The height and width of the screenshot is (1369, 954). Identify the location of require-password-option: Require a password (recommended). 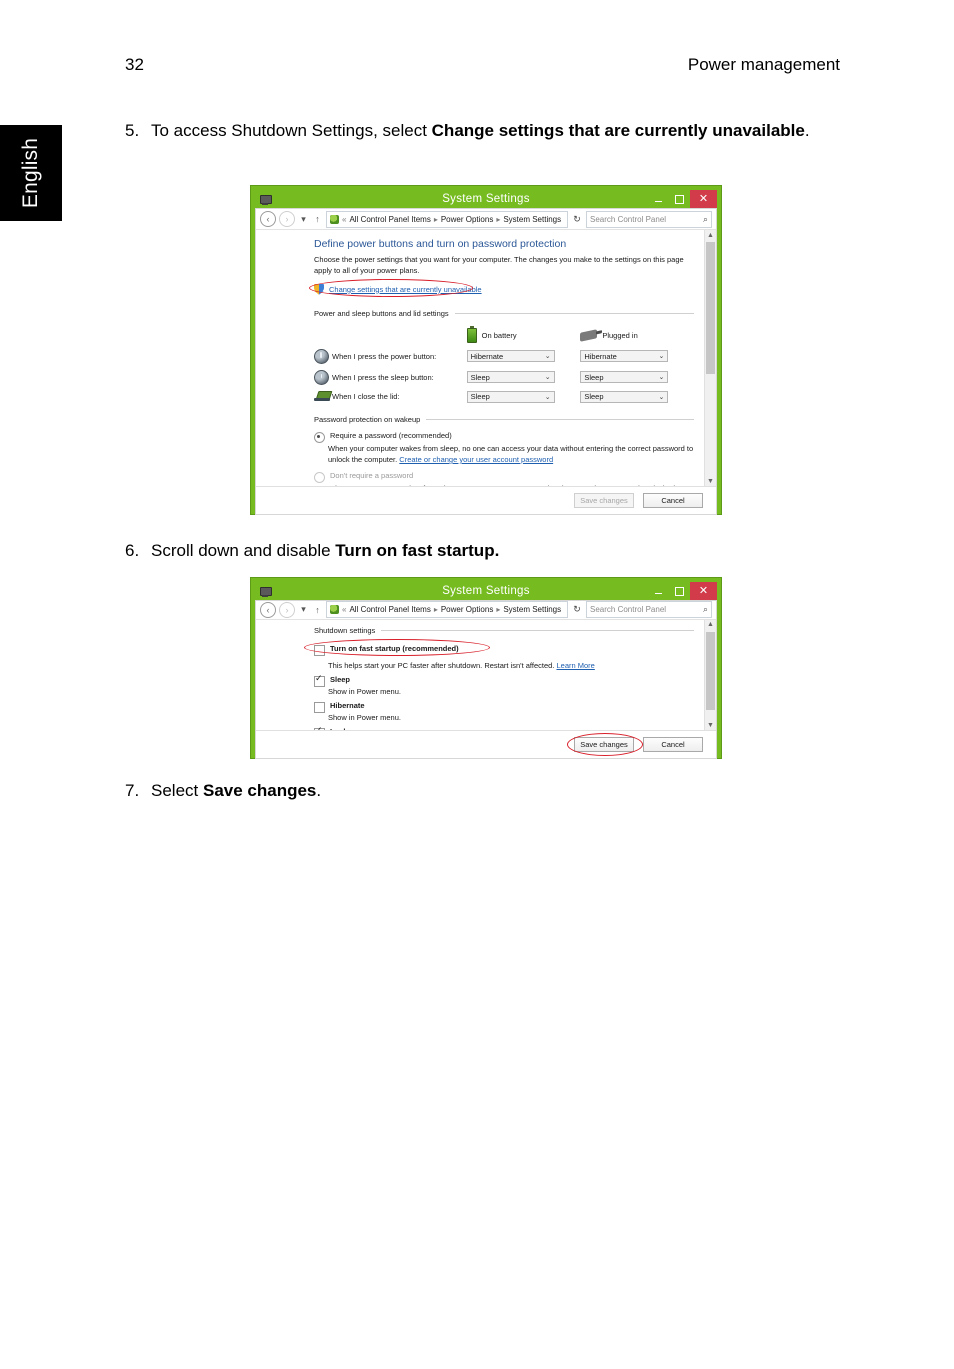
(504, 437).